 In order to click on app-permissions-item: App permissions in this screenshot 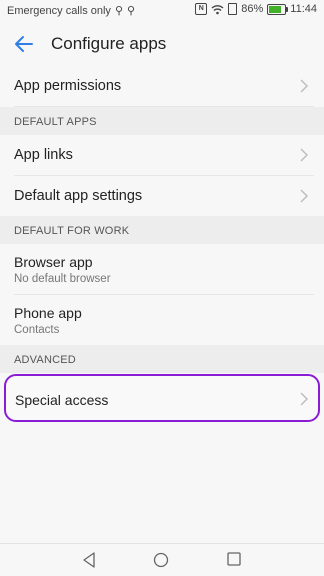, I will do `click(164, 86)`.